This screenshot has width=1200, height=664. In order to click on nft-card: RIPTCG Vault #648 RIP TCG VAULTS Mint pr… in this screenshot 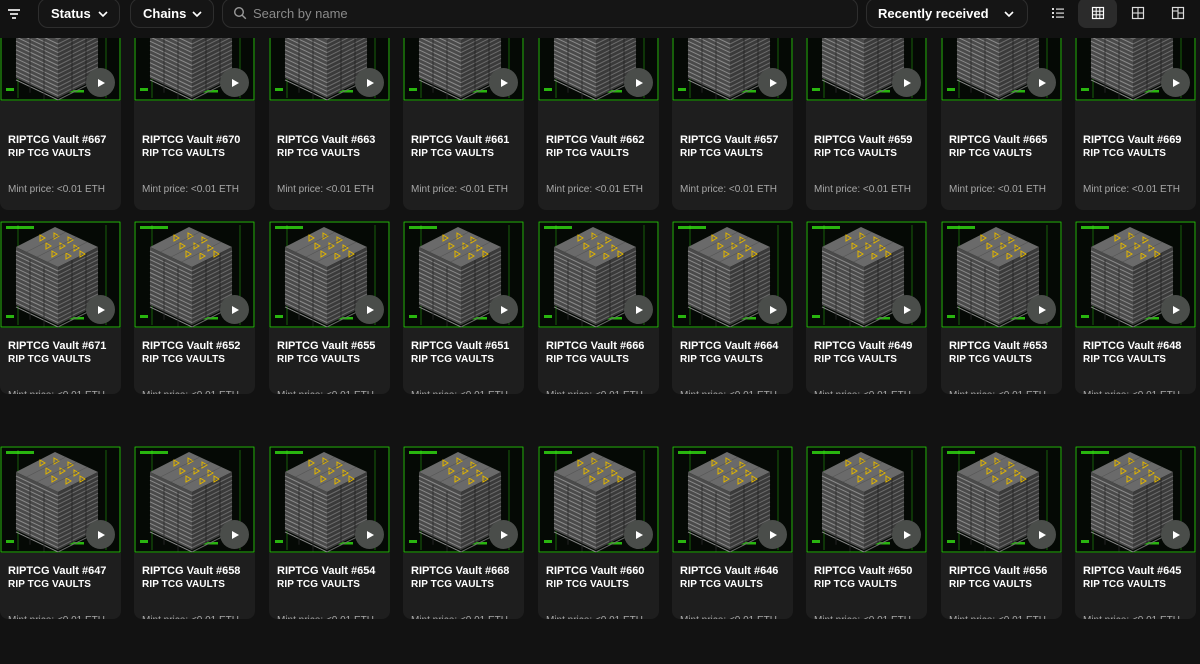, I will do `click(1135, 307)`.